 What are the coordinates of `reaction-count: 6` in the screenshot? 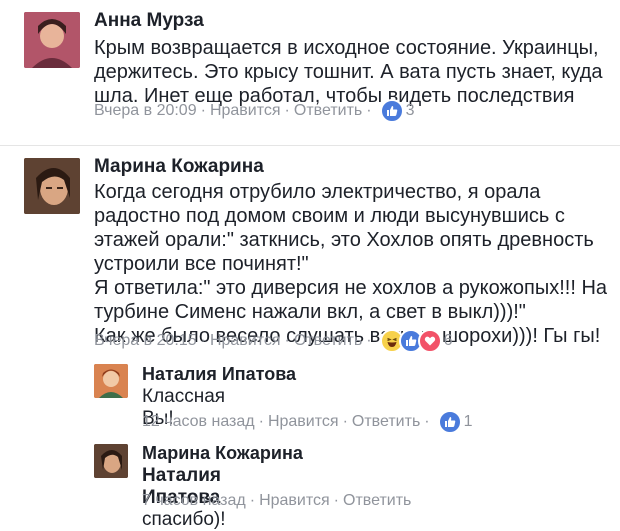 It's located at (448, 340).